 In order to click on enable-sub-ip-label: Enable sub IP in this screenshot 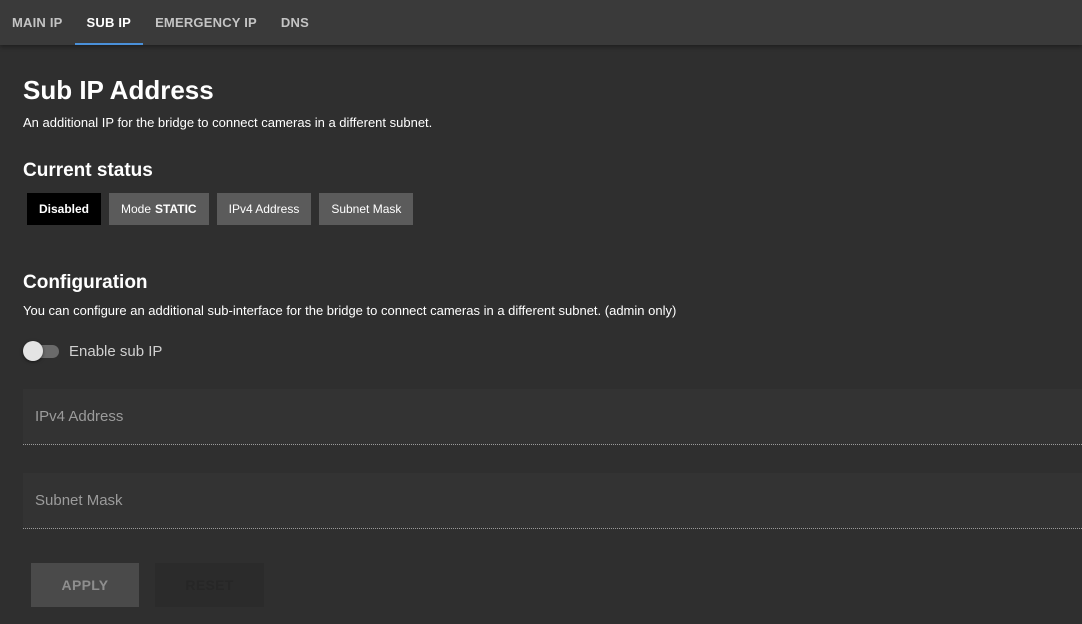, I will do `click(116, 351)`.